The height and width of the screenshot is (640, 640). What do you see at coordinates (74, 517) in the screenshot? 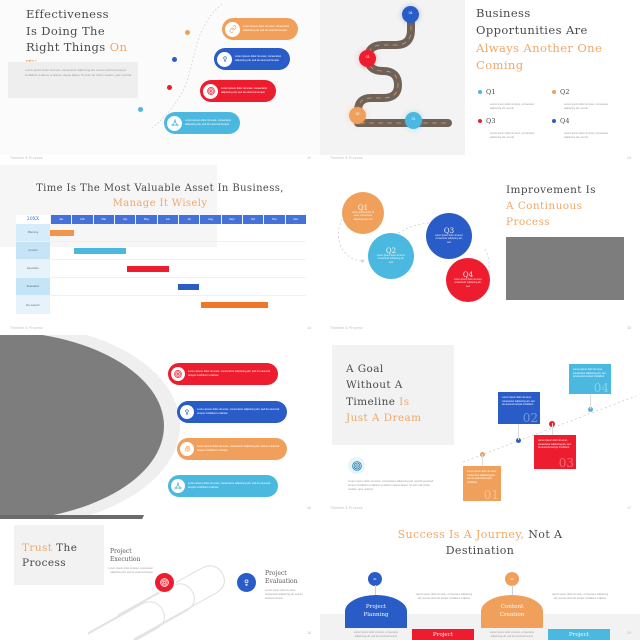
I see `slide7-top-bar` at bounding box center [74, 517].